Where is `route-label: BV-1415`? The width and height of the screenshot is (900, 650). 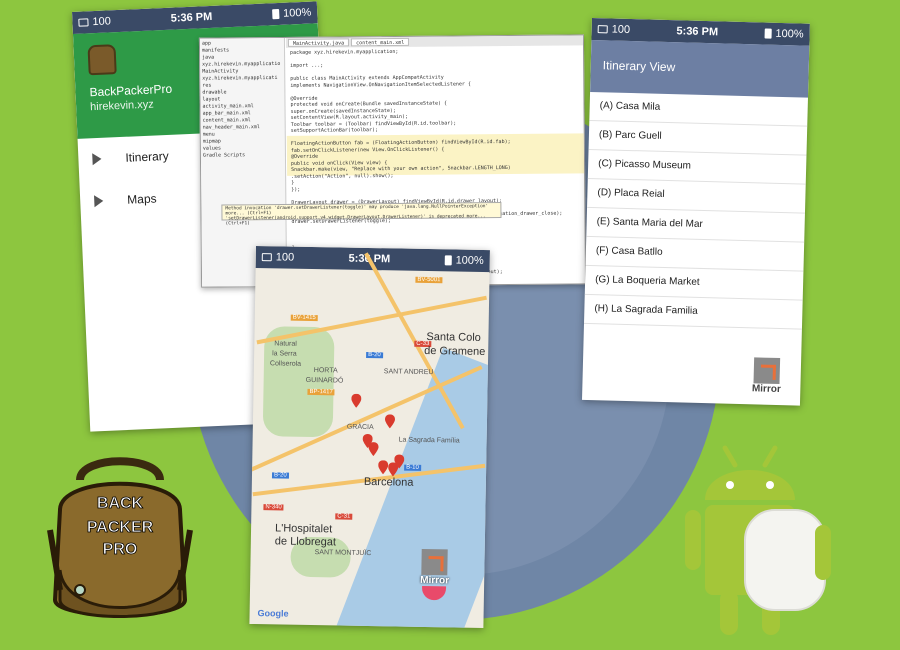
route-label: BV-1415 is located at coordinates (304, 318).